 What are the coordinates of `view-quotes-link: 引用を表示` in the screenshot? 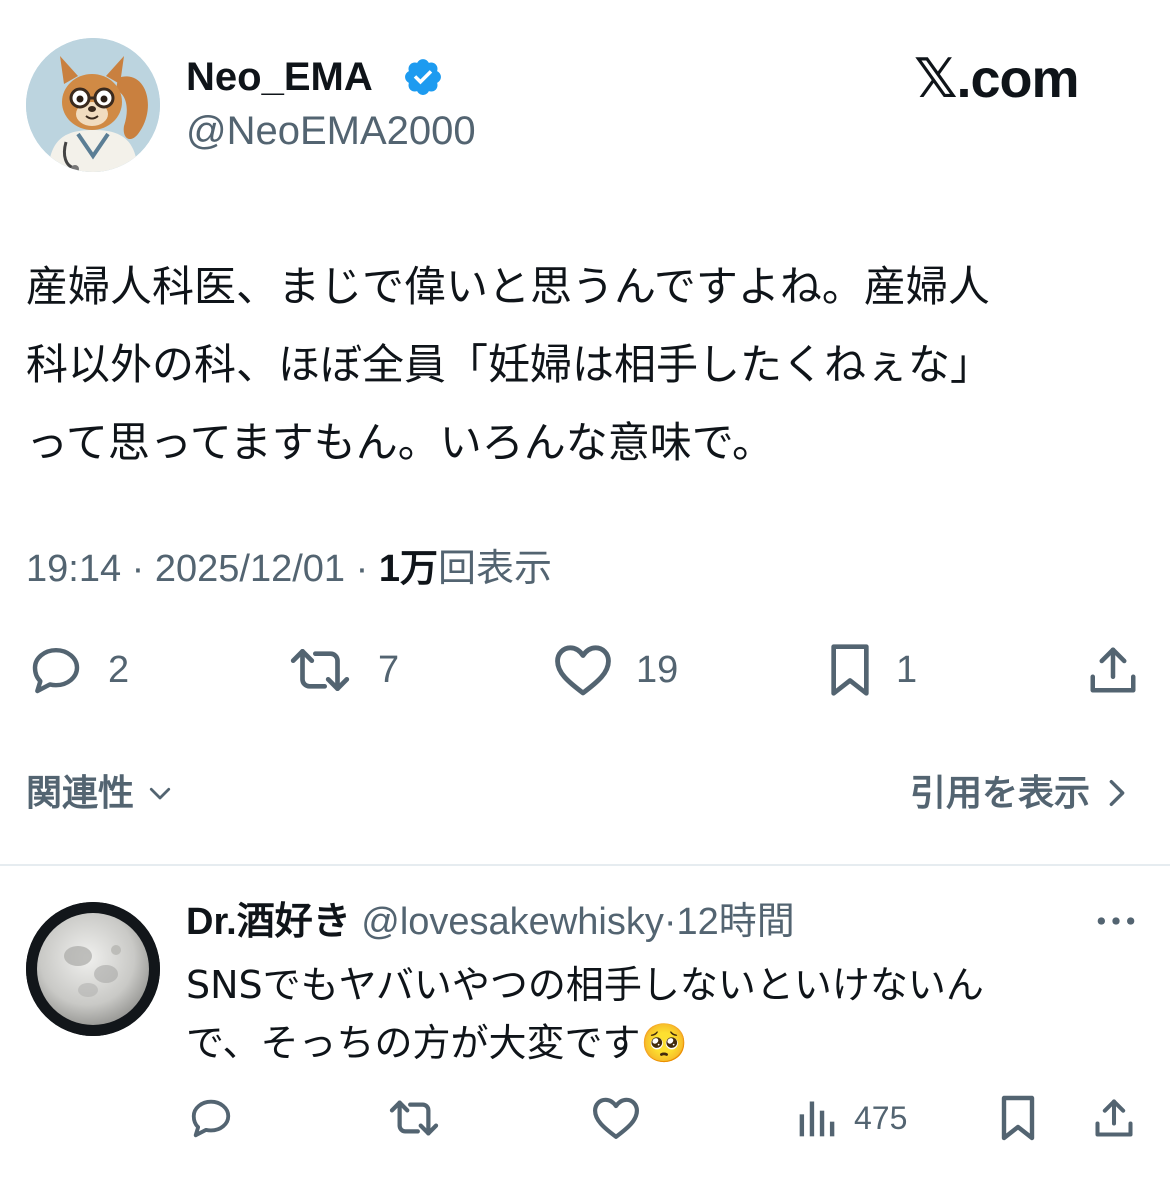 It's located at (1022, 793).